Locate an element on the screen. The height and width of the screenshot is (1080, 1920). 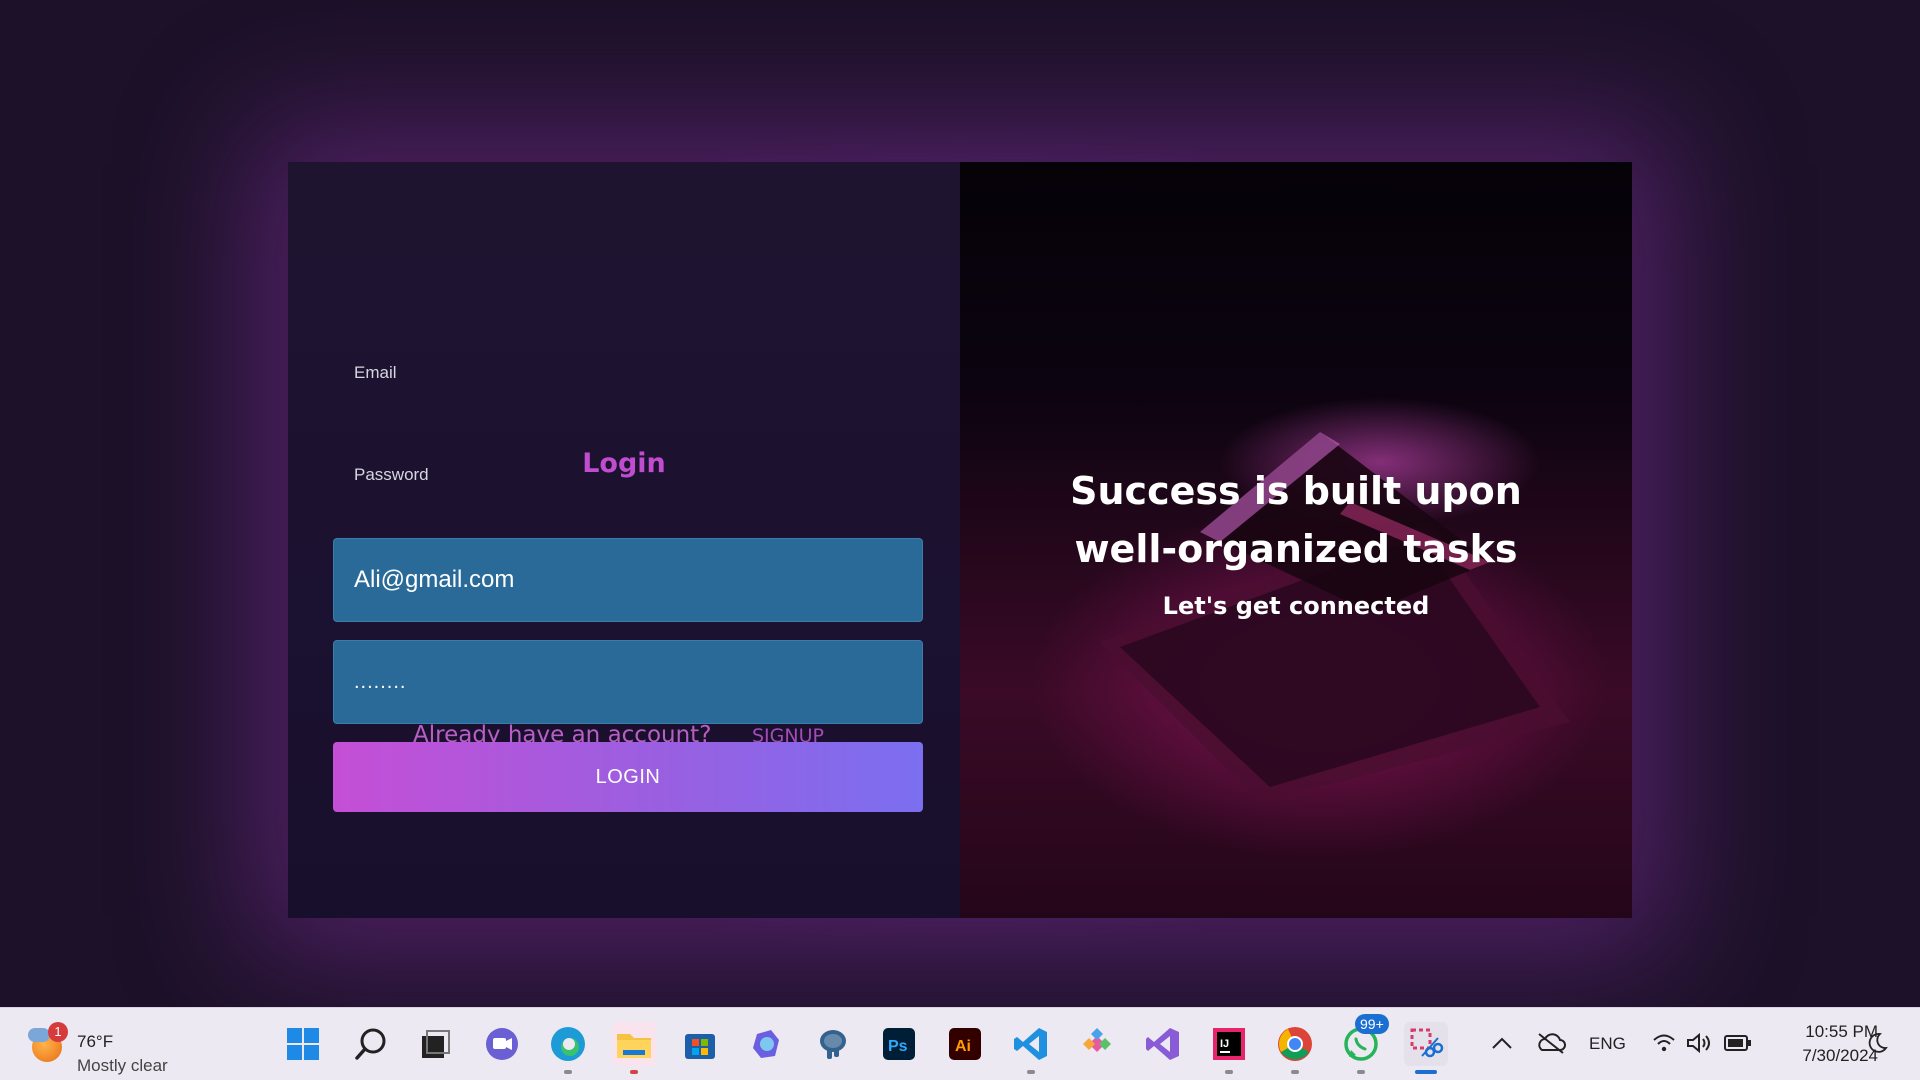
snipping-tool-active-indicator is located at coordinates (1426, 1072).